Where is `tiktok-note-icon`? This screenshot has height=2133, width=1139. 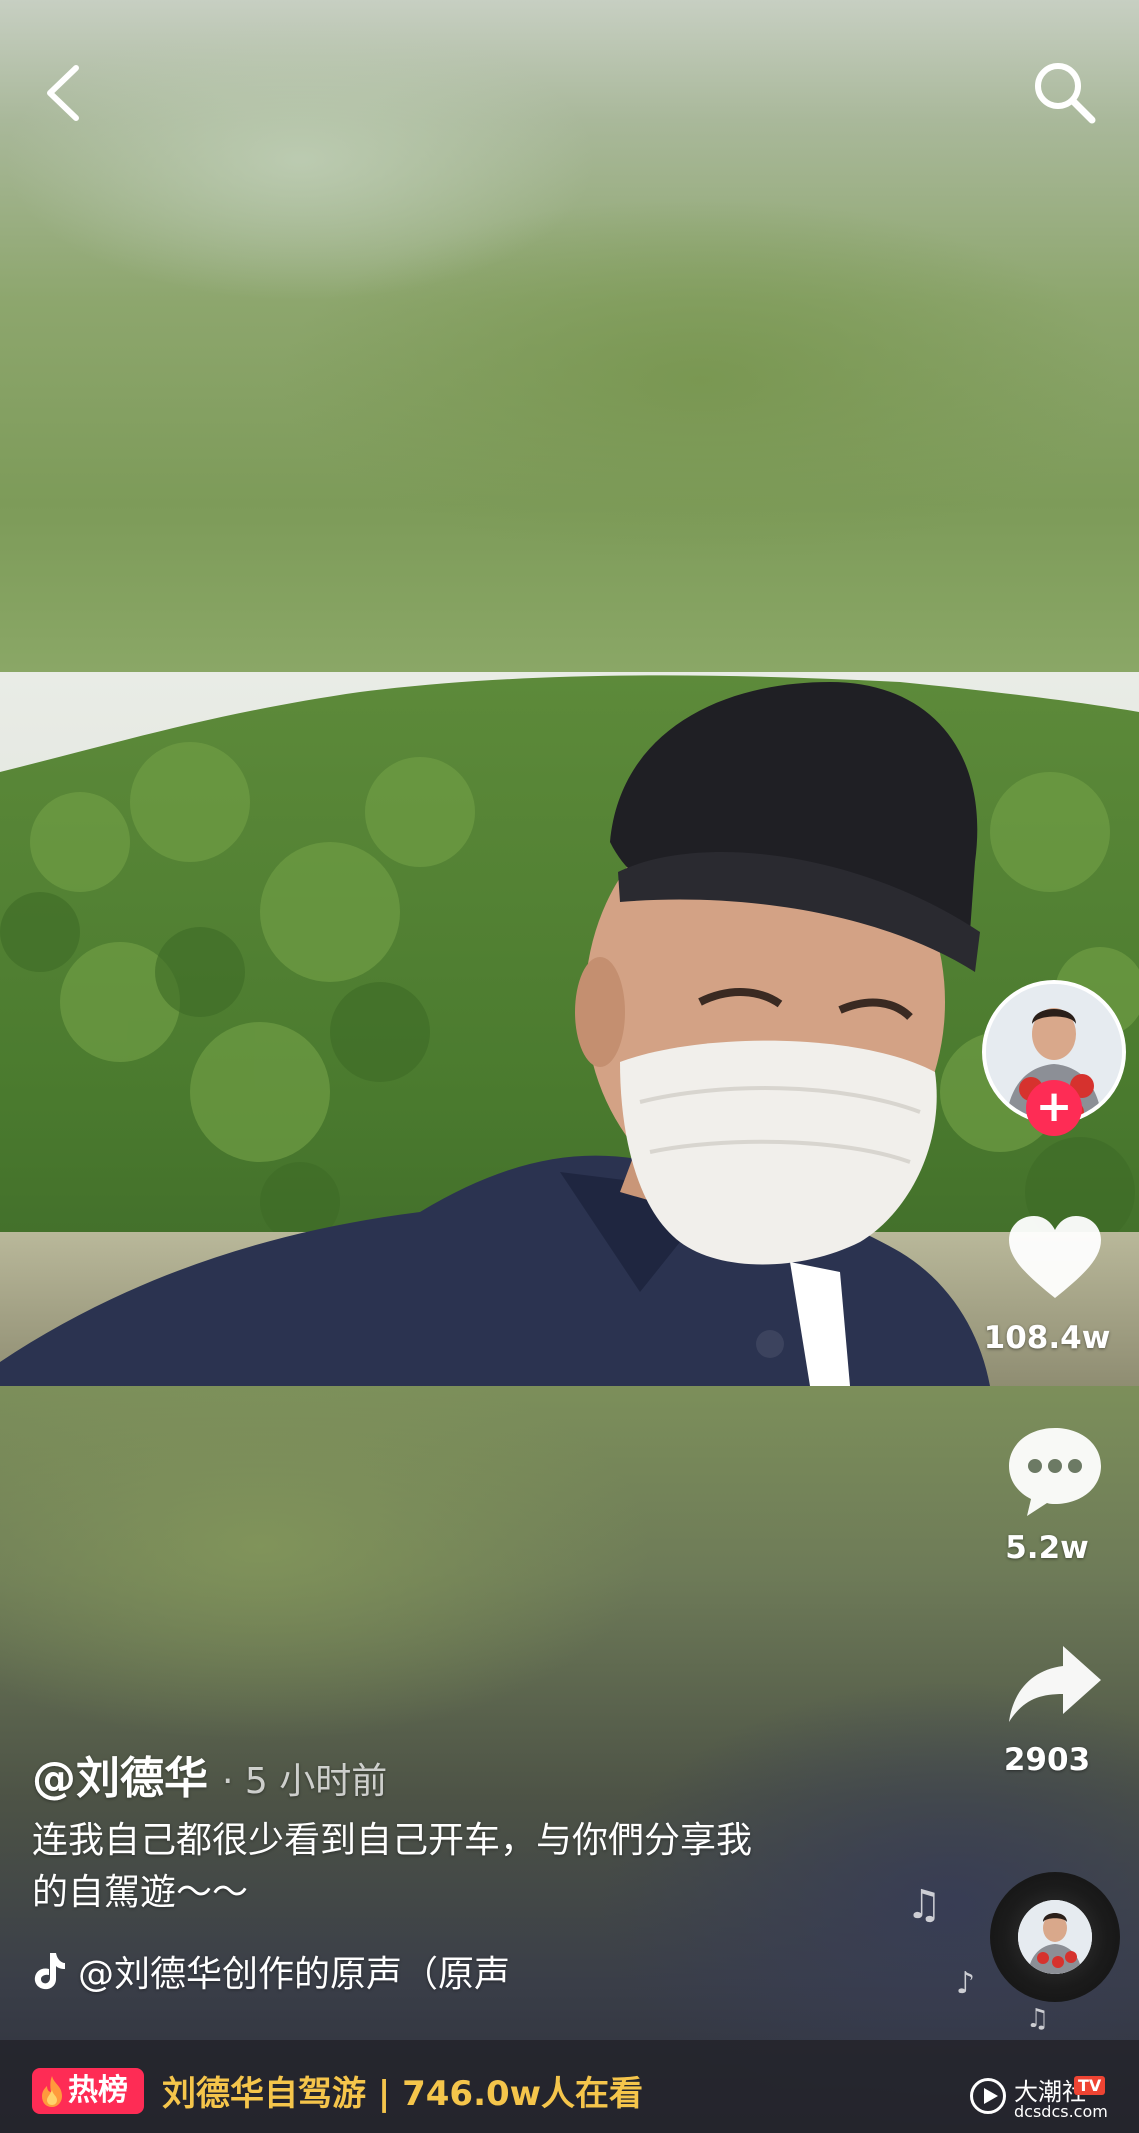
tiktok-note-icon is located at coordinates (49, 1971).